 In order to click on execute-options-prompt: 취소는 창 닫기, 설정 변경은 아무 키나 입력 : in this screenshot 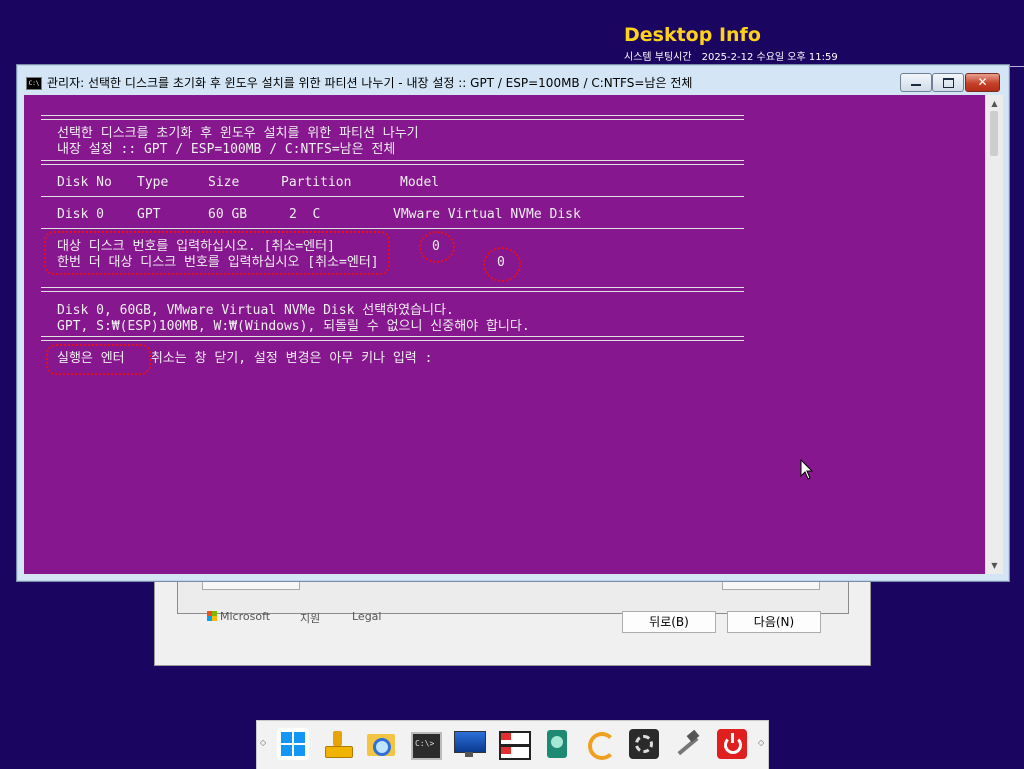, I will do `click(288, 358)`.